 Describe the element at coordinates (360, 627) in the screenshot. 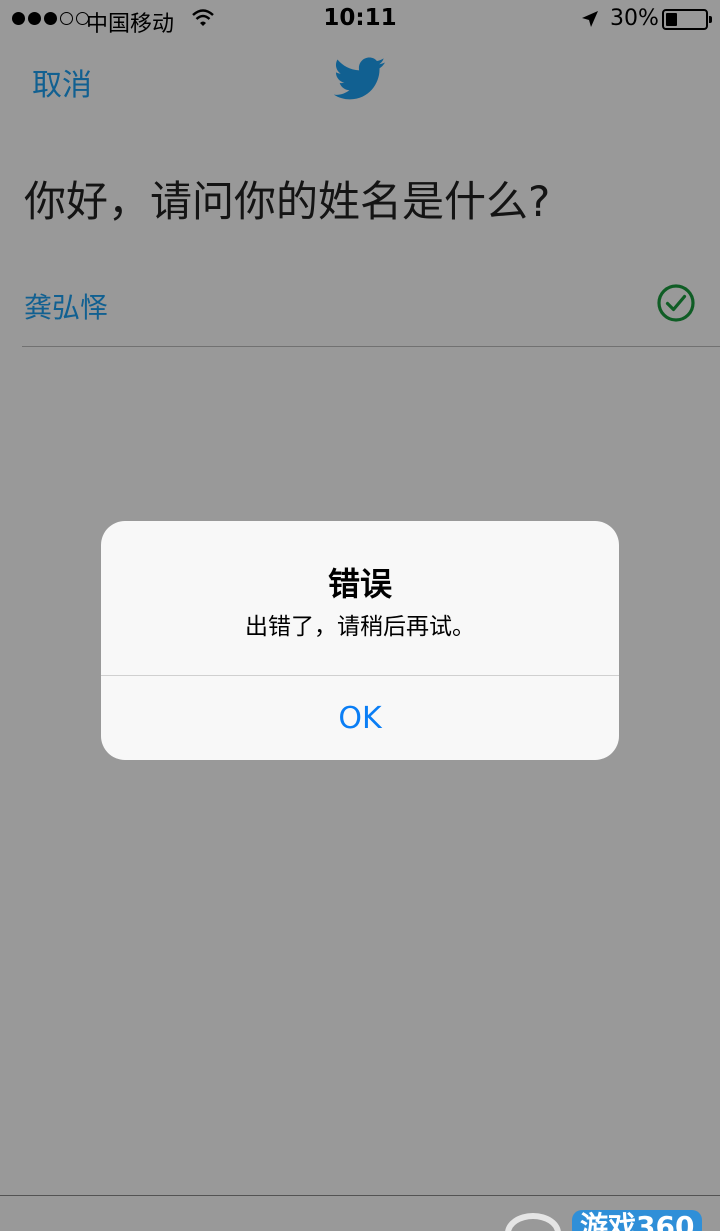

I see `alert-message: 出错了，请稍后再试。` at that location.